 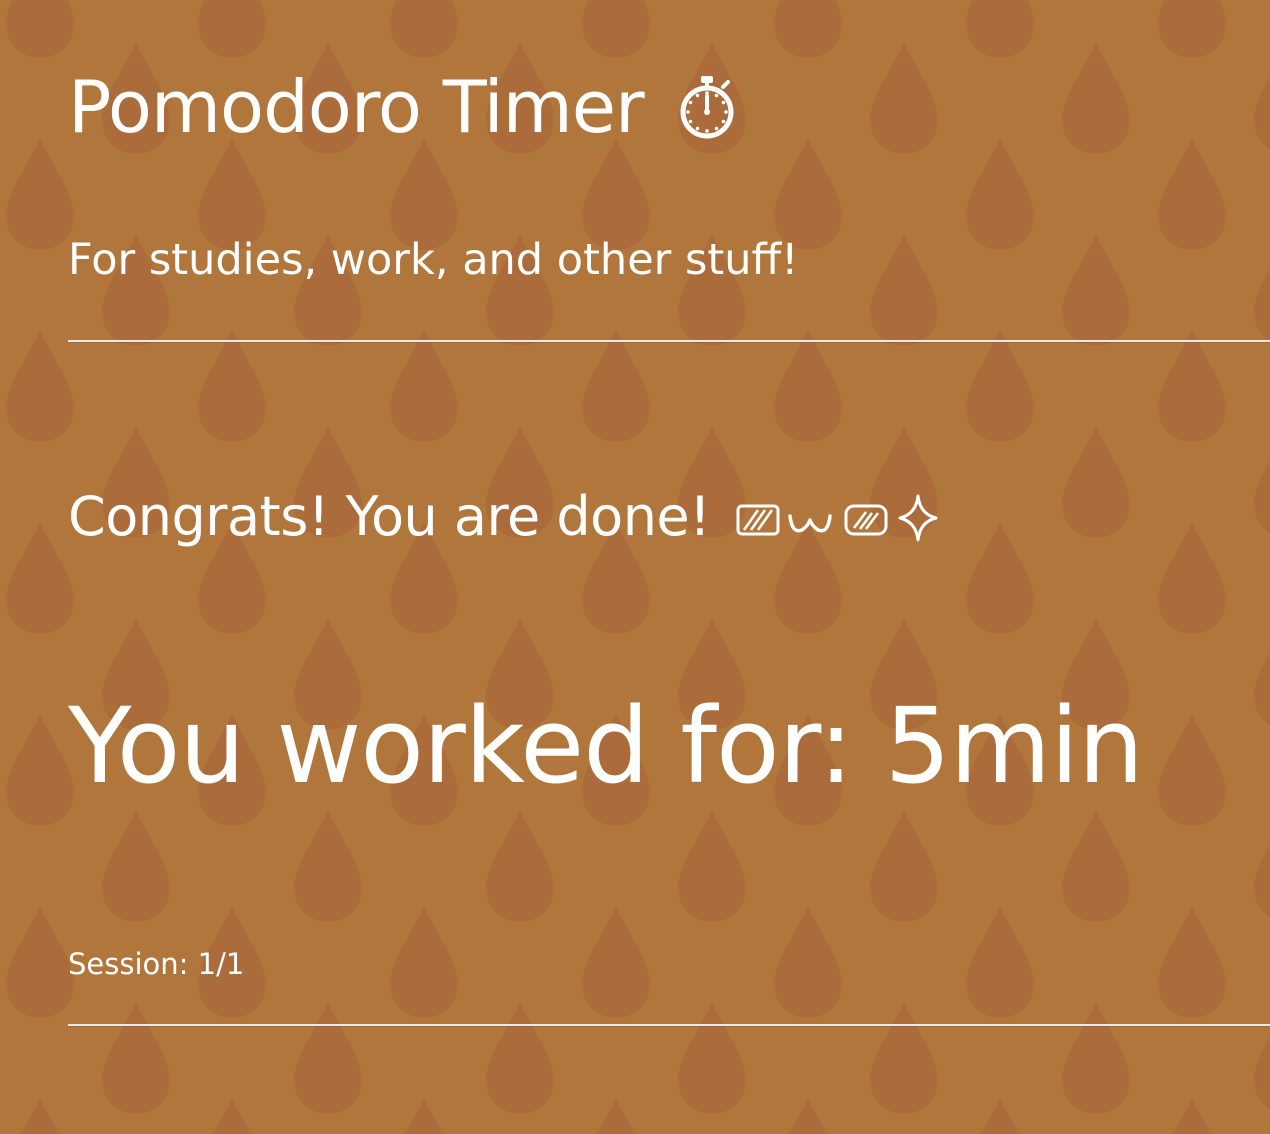 What do you see at coordinates (837, 518) in the screenshot?
I see `happy-kaomoji-sparkle-icon` at bounding box center [837, 518].